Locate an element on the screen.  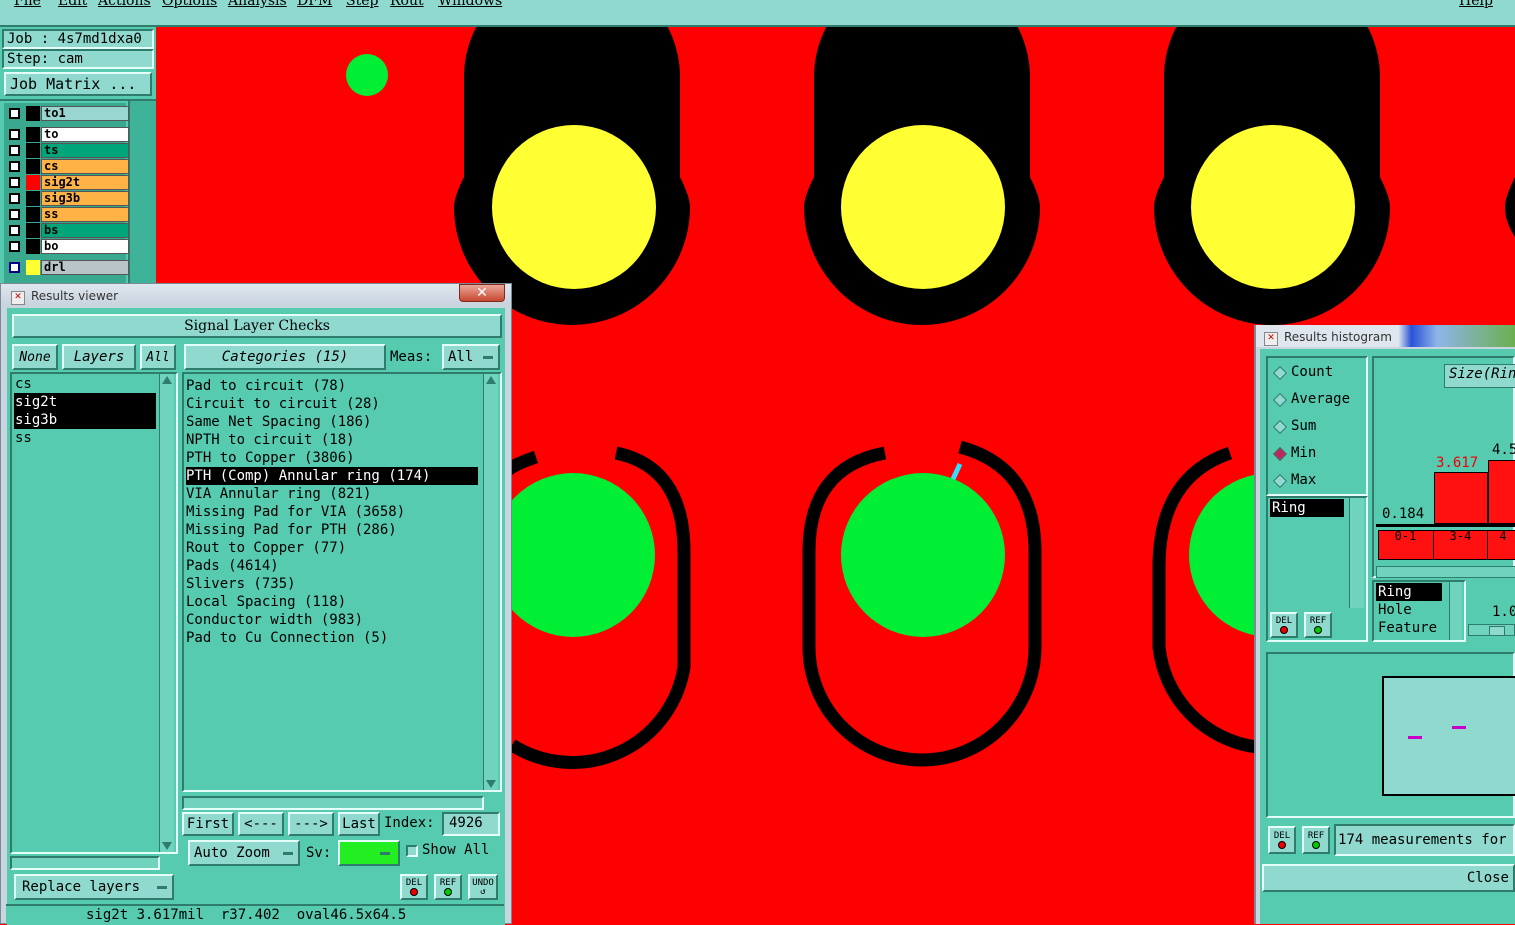
layer-row-sig2t: sig2t is located at coordinates (67, 182).